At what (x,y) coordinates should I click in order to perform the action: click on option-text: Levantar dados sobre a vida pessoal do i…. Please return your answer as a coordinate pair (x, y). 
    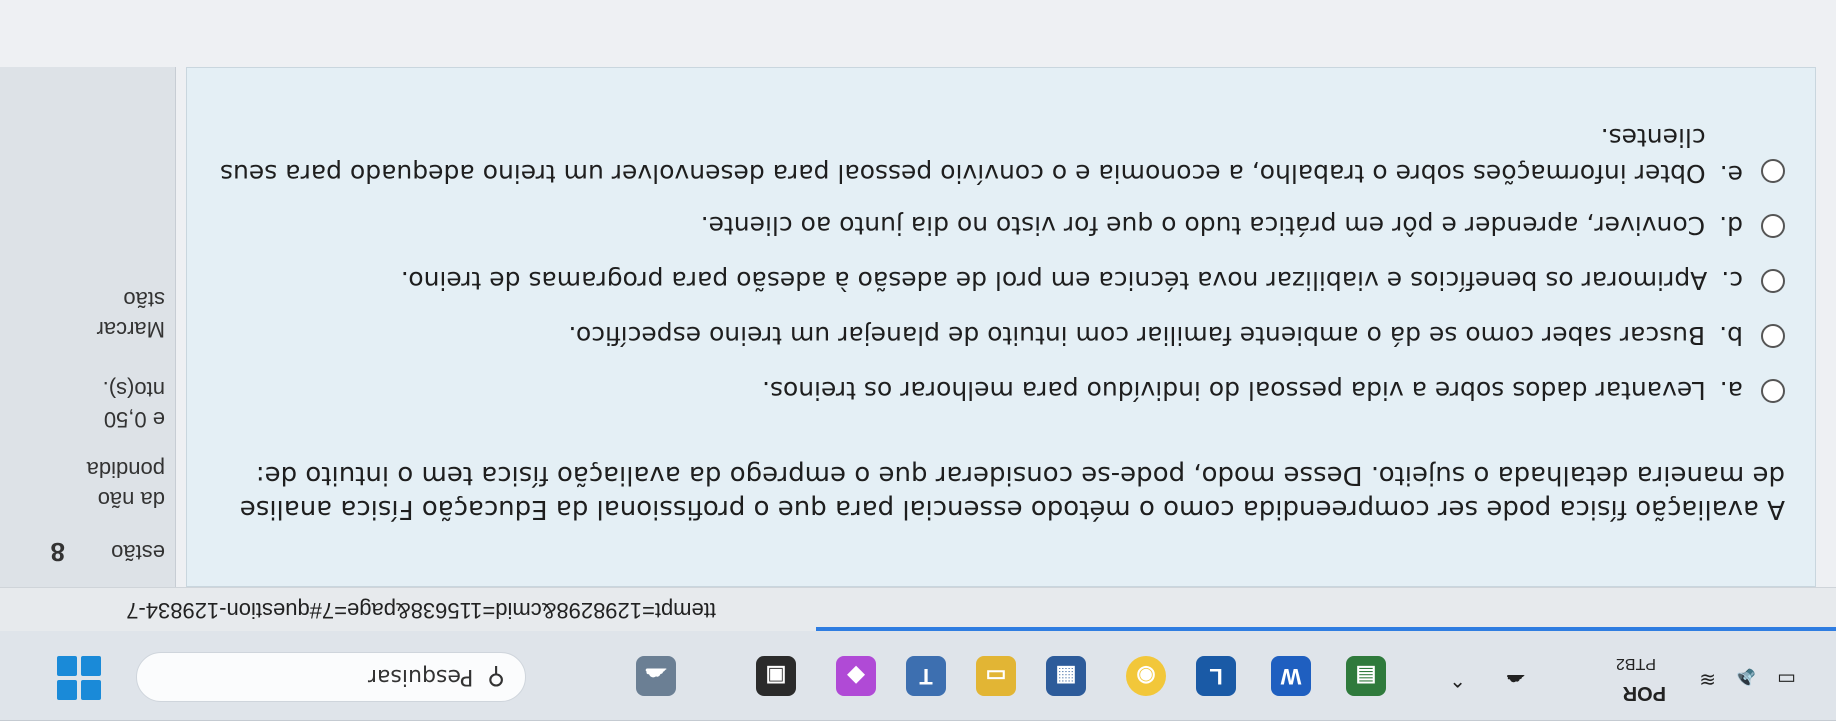
    Looking at the image, I should click on (1233, 391).